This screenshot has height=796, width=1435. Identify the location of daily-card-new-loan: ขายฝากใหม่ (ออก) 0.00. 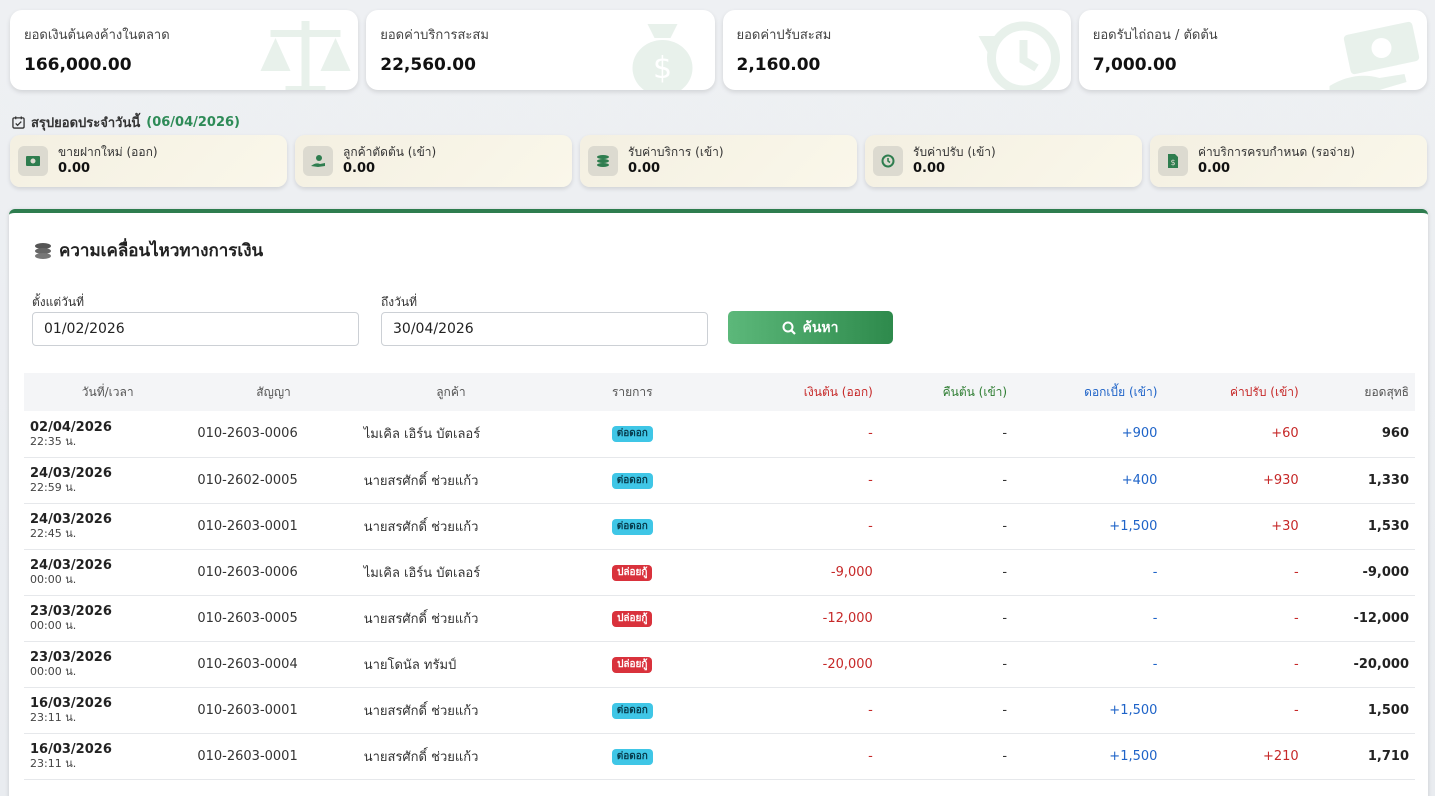
(148, 161).